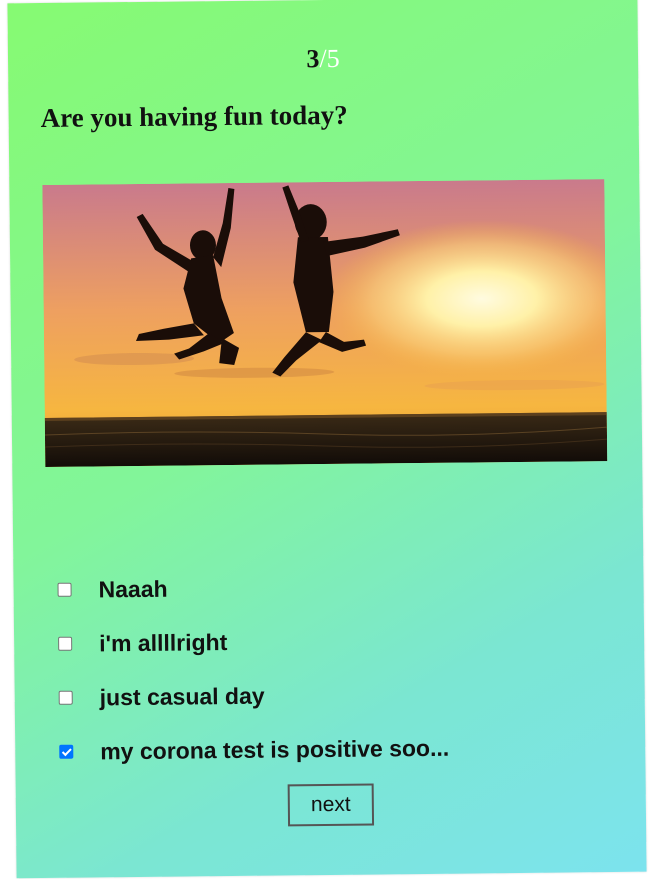 This screenshot has height=879, width=650. What do you see at coordinates (323, 59) in the screenshot?
I see `question-counter: 3/5` at bounding box center [323, 59].